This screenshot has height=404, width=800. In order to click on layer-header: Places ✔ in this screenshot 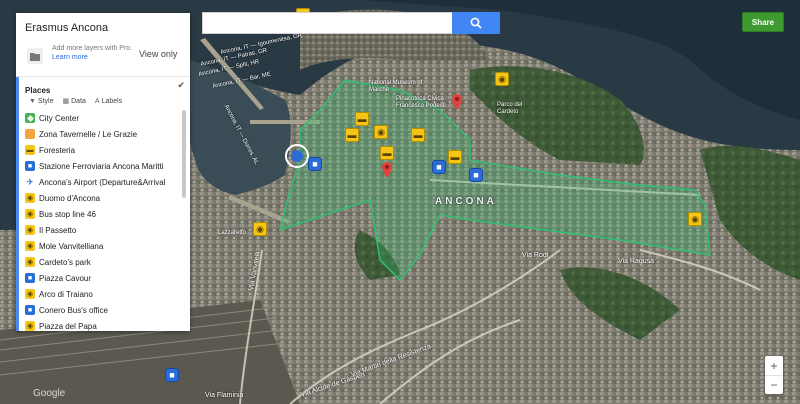, I will do `click(105, 87)`.